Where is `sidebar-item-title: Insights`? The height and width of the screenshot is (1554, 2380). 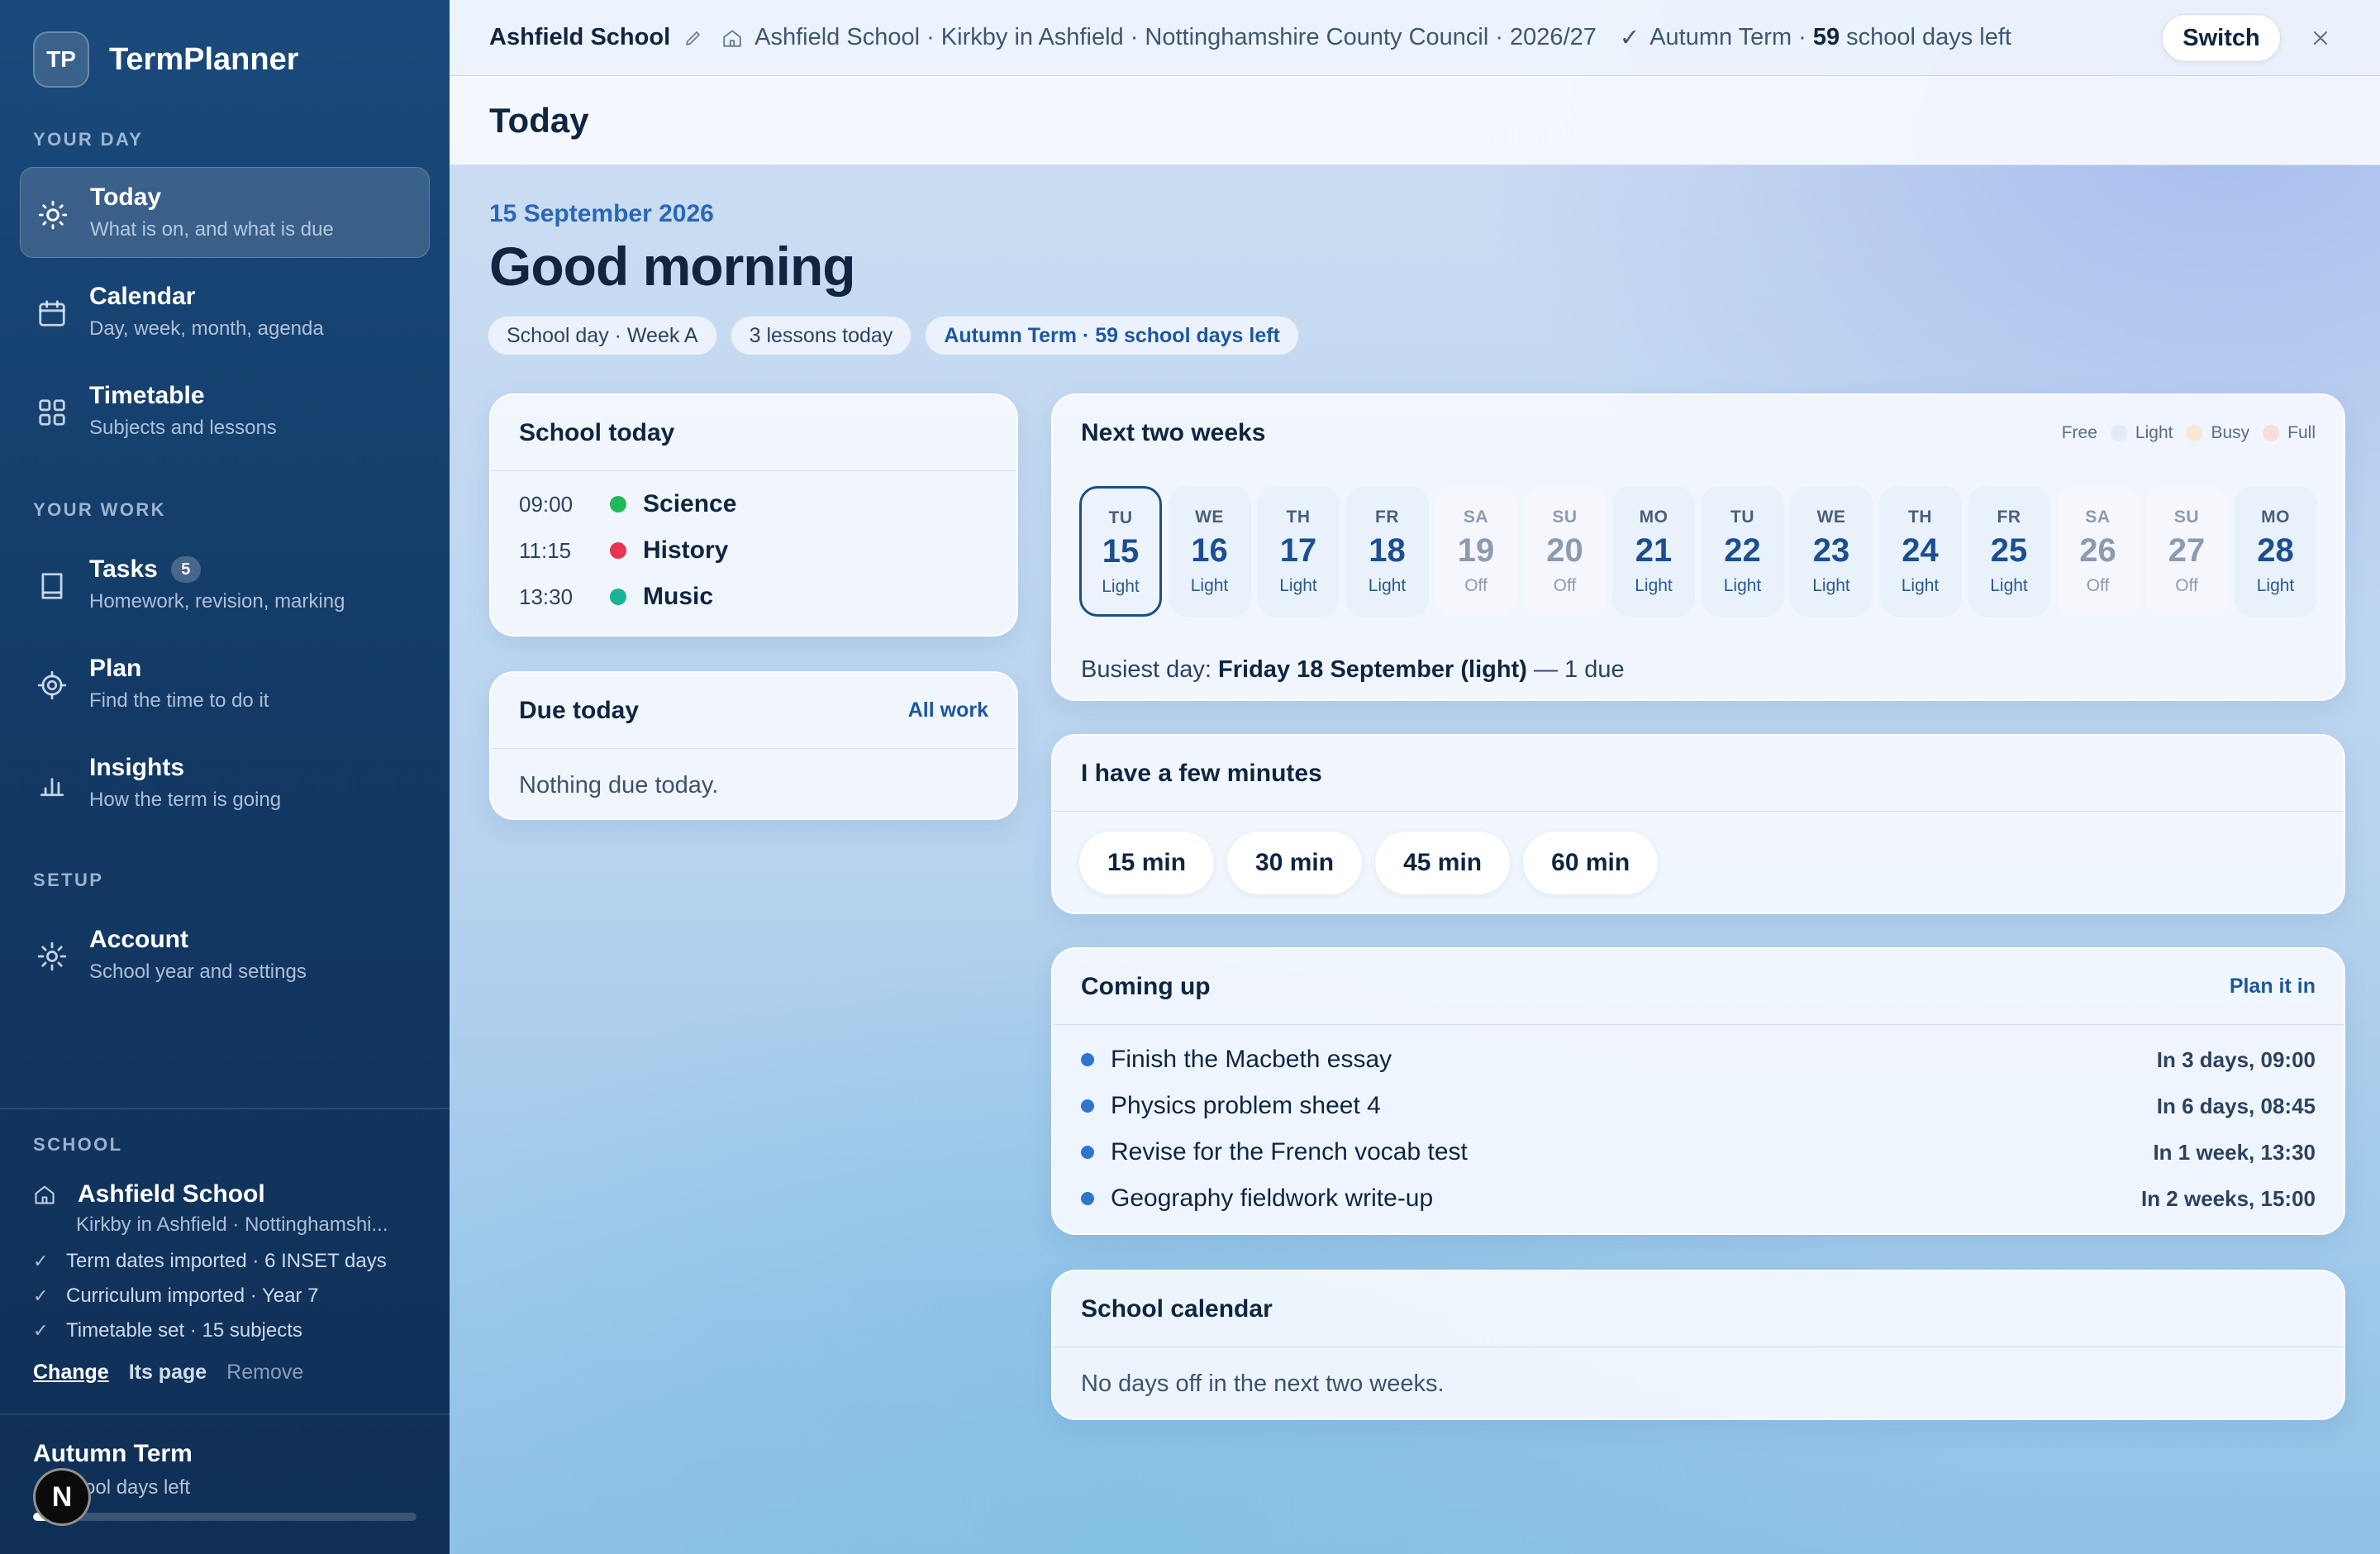 sidebar-item-title: Insights is located at coordinates (137, 767).